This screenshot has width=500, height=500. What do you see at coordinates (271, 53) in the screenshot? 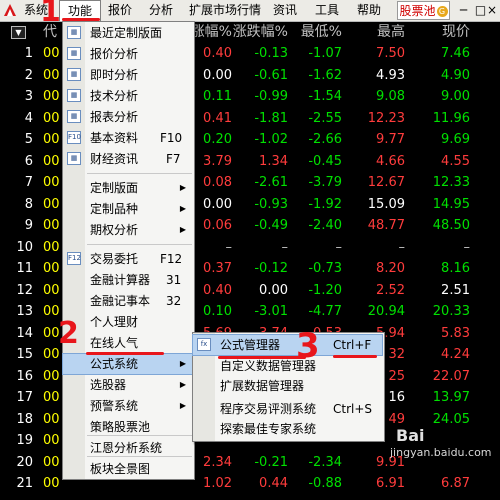
I see `cell-change-amt: -0.13` at bounding box center [271, 53].